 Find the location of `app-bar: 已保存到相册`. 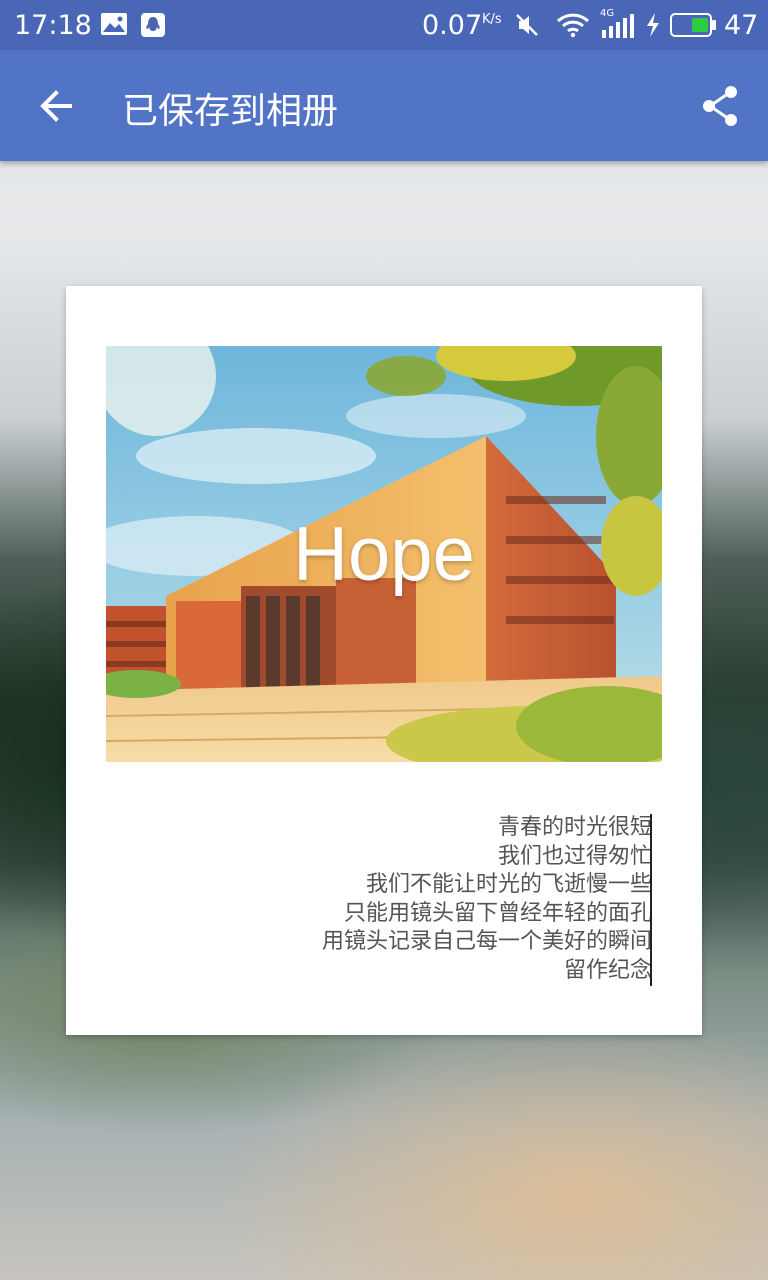

app-bar: 已保存到相册 is located at coordinates (384, 105).